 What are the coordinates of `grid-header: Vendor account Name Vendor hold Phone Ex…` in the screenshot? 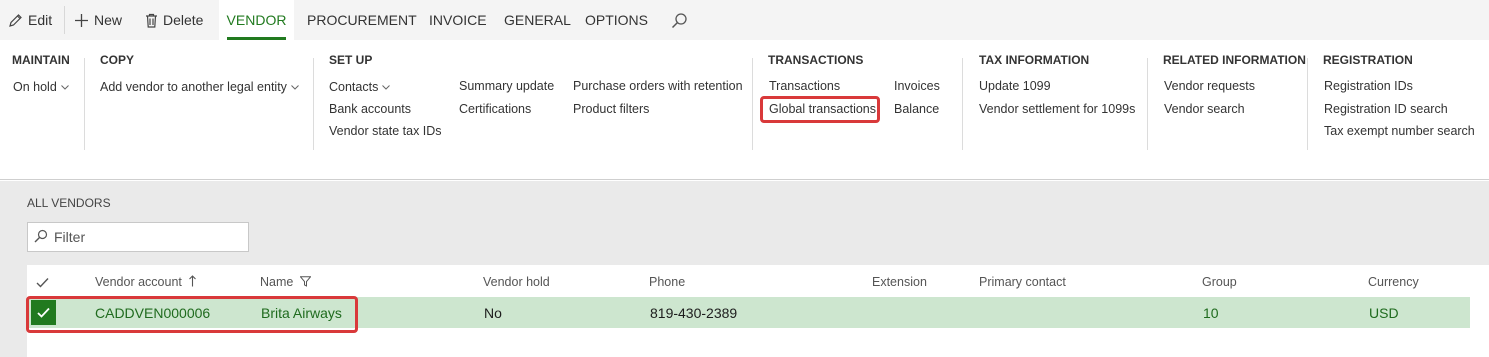 It's located at (758, 281).